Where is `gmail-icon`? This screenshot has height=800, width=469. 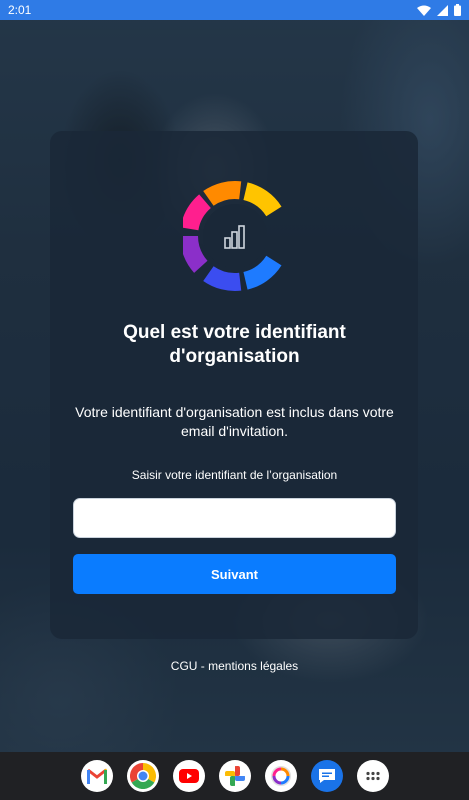
gmail-icon is located at coordinates (96, 776).